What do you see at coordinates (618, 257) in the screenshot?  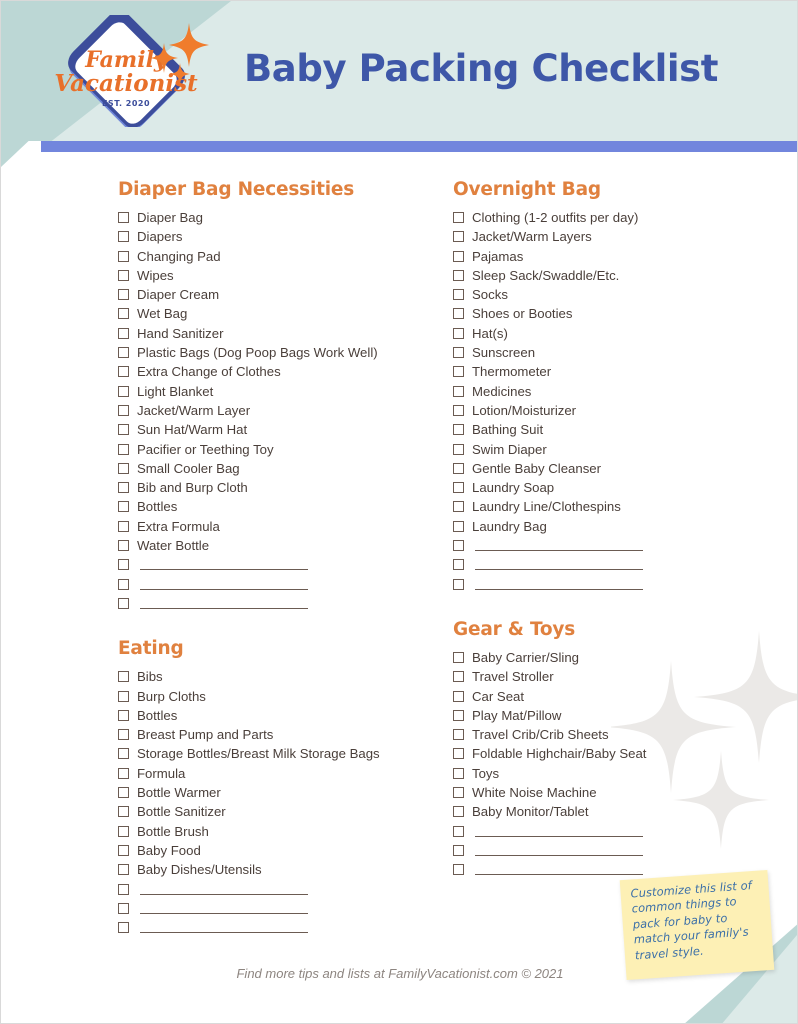 I see `checklist-item: Pajamas` at bounding box center [618, 257].